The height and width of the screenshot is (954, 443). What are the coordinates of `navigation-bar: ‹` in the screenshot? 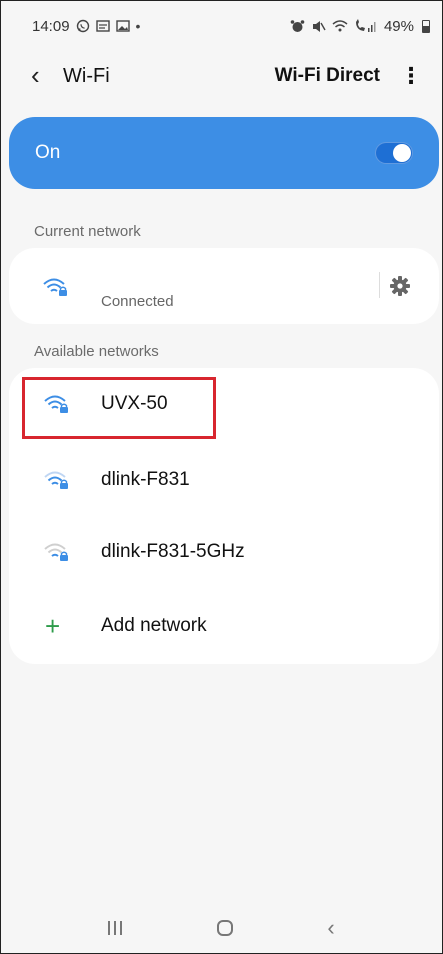 It's located at (221, 927).